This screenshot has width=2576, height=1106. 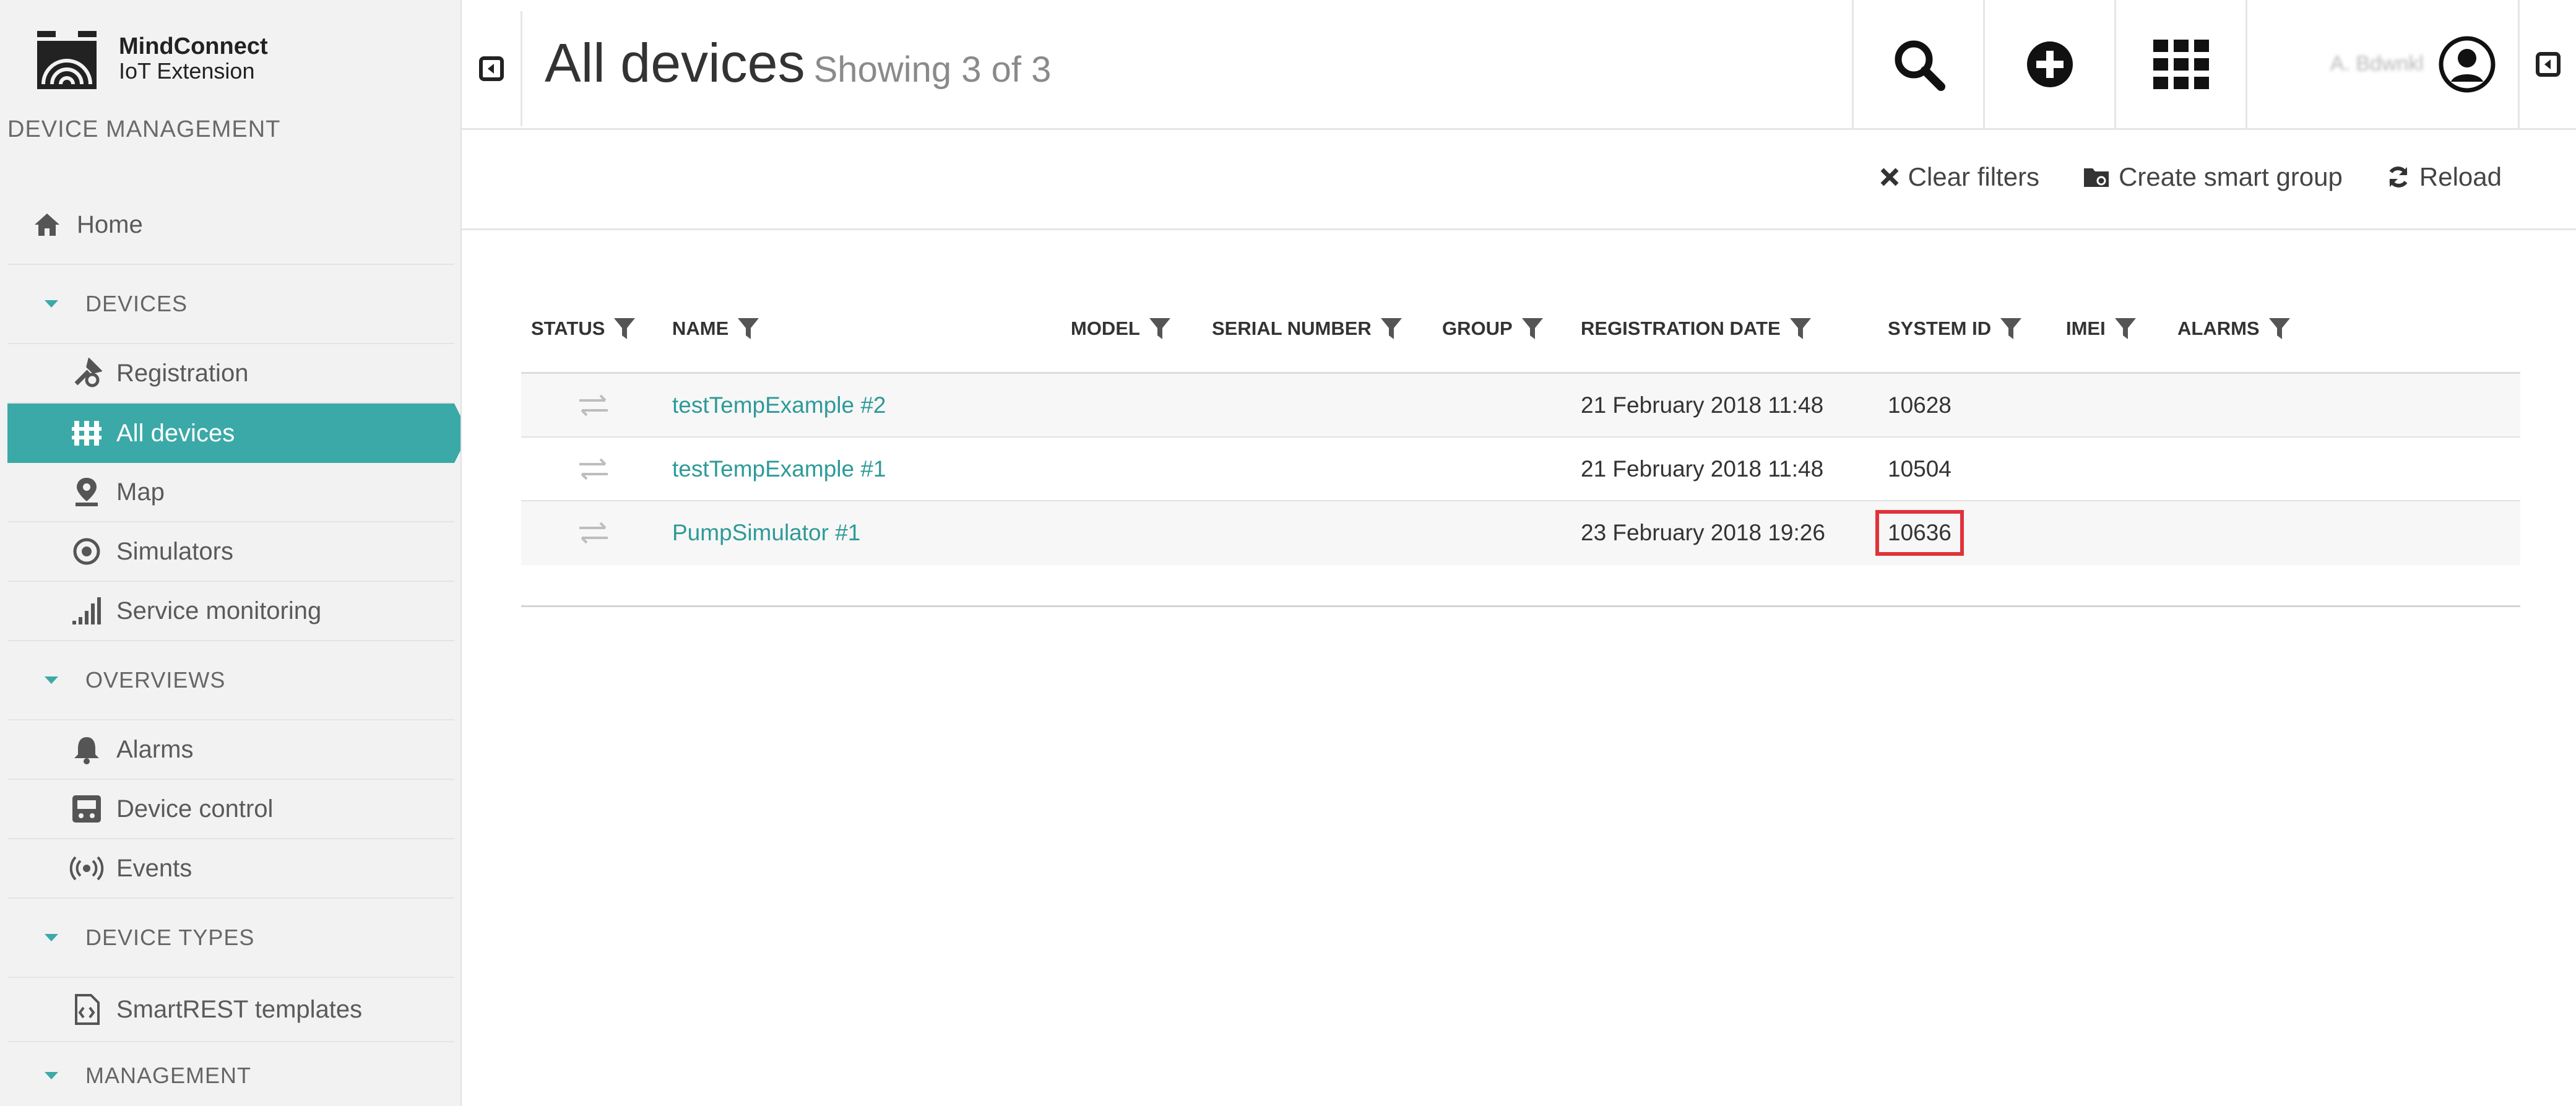 What do you see at coordinates (110, 224) in the screenshot?
I see `sidebar-item-label: Home` at bounding box center [110, 224].